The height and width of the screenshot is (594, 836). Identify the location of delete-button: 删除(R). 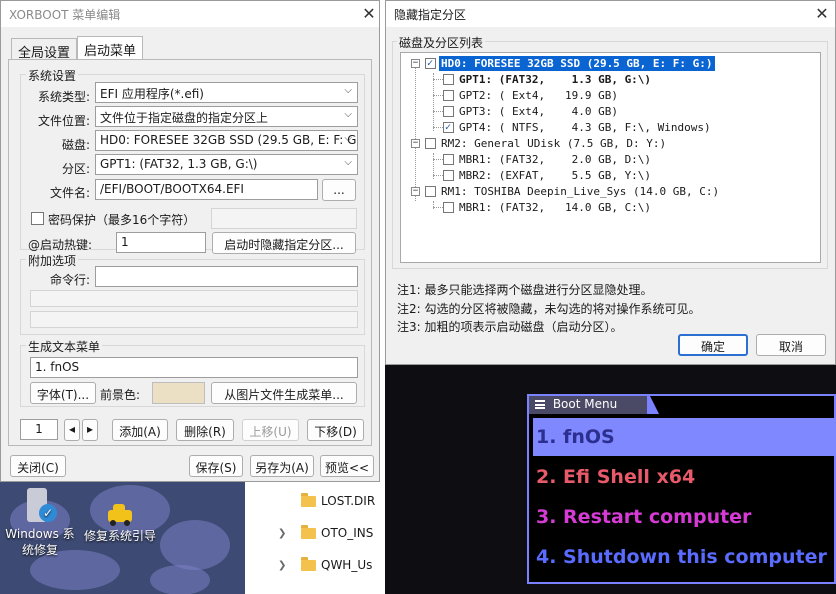
(205, 430).